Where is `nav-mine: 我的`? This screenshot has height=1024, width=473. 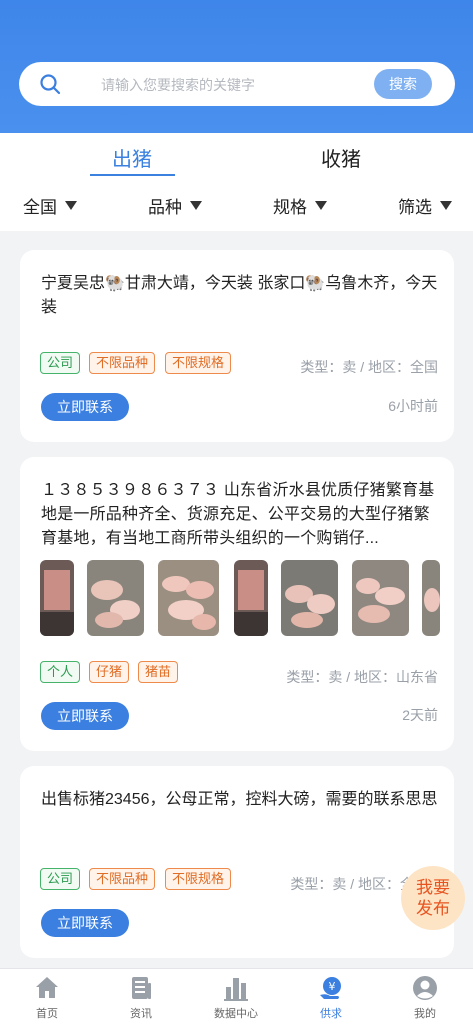 nav-mine: 我的 is located at coordinates (425, 998).